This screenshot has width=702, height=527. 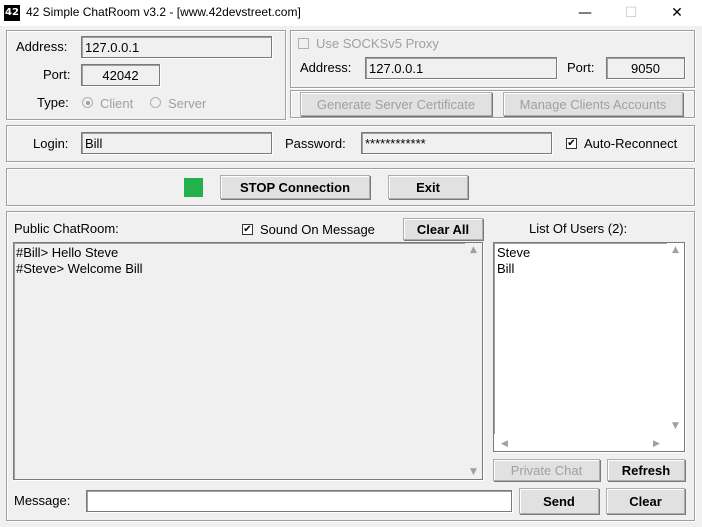 I want to click on server-radio, so click(x=155, y=102).